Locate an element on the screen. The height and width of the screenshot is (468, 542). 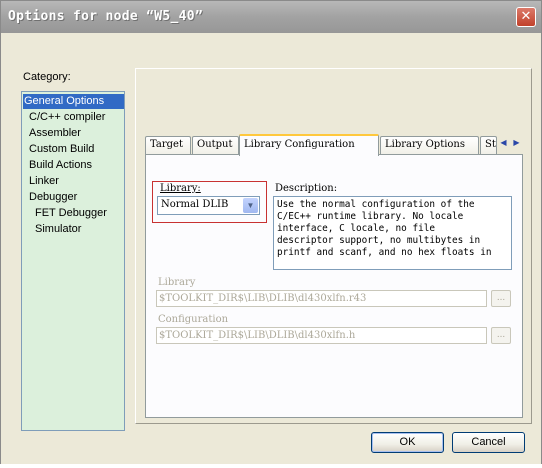
window-title: Options for node “W5_40” is located at coordinates (106, 16).